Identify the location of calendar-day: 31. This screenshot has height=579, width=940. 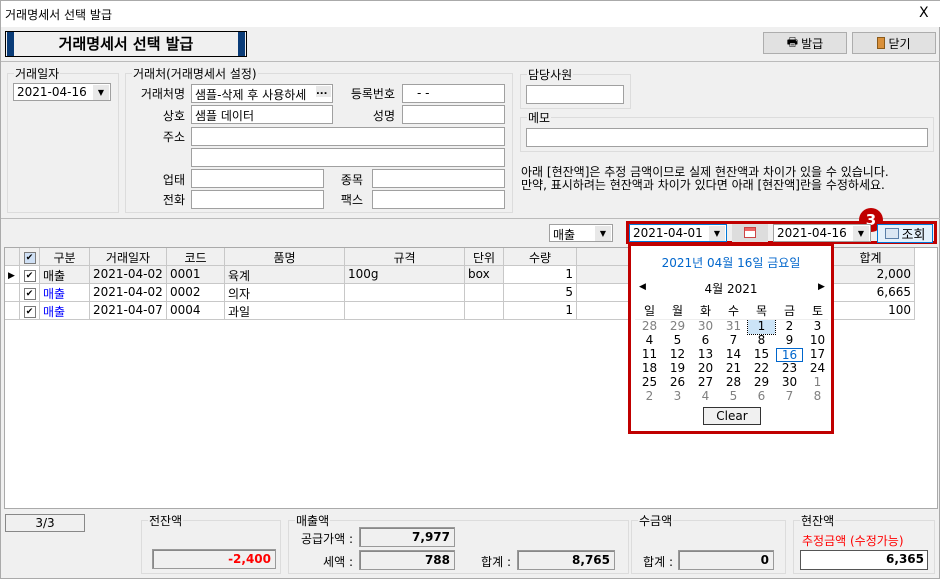
(733, 327).